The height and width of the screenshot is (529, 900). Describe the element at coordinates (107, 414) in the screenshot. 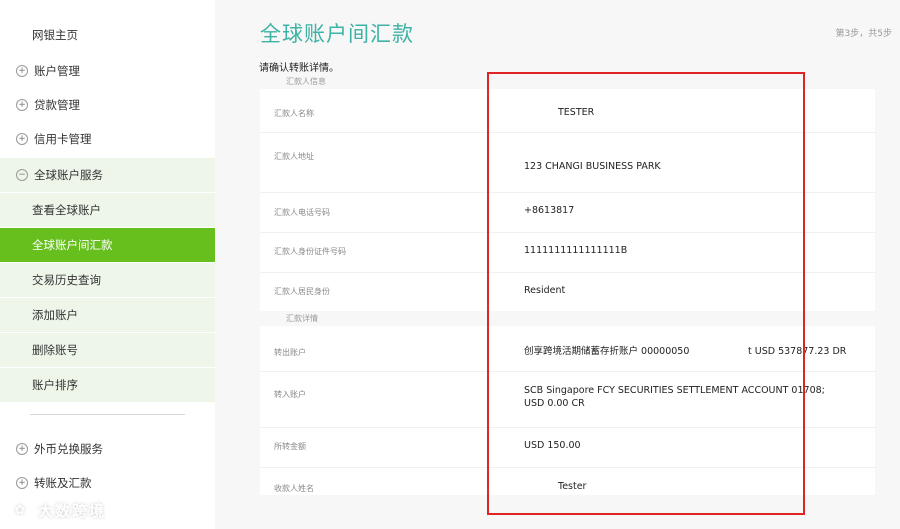

I see `sidebar-divider` at that location.